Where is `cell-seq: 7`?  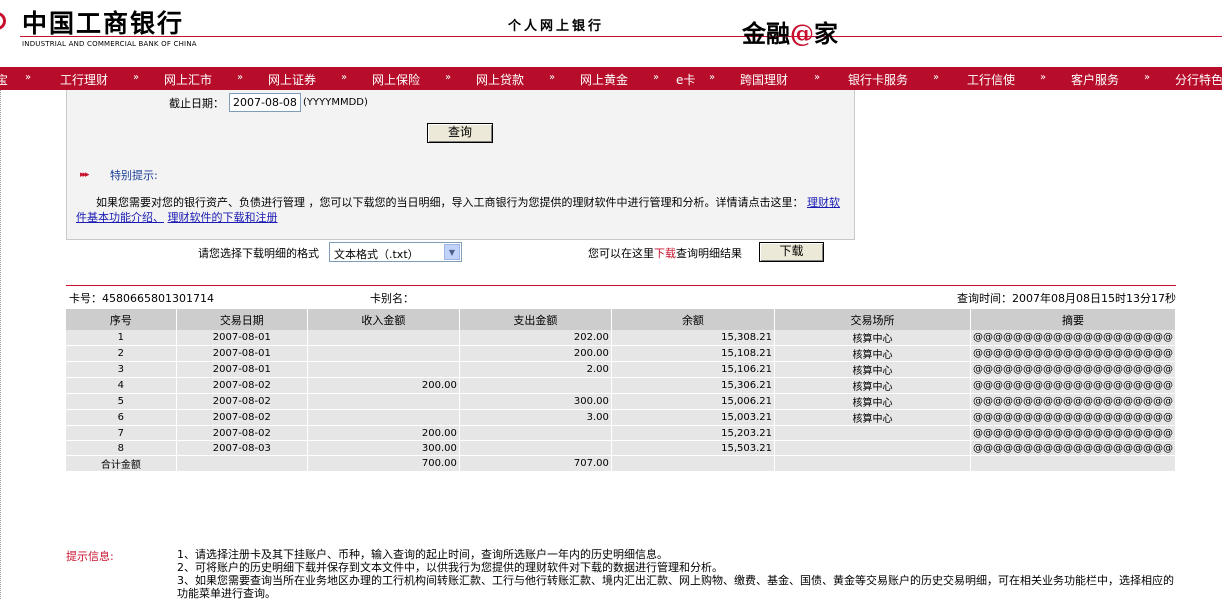 cell-seq: 7 is located at coordinates (121, 433).